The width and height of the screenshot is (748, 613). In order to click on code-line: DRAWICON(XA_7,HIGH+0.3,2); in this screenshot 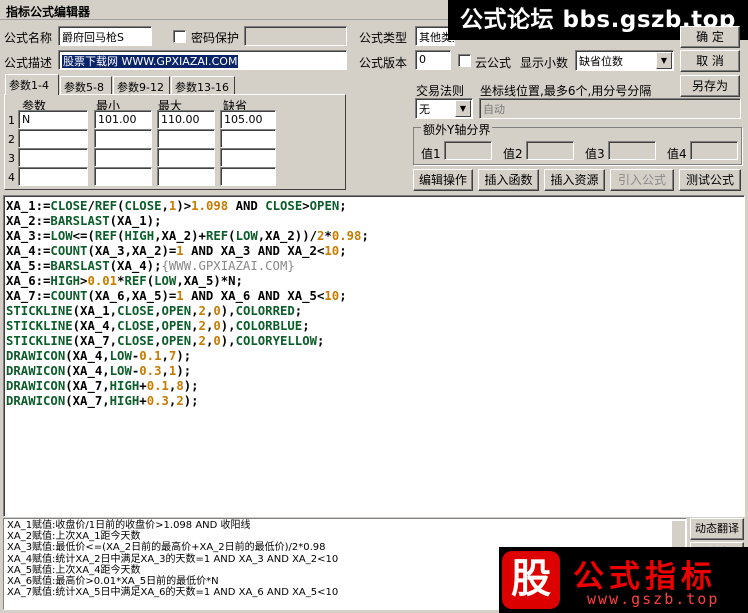, I will do `click(374, 401)`.